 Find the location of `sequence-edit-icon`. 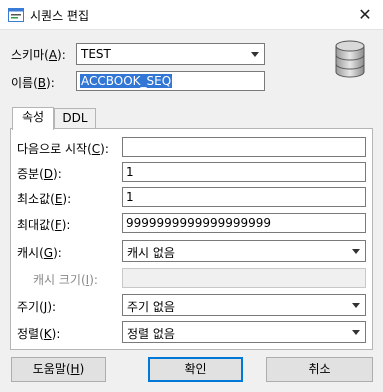

sequence-edit-icon is located at coordinates (16, 15).